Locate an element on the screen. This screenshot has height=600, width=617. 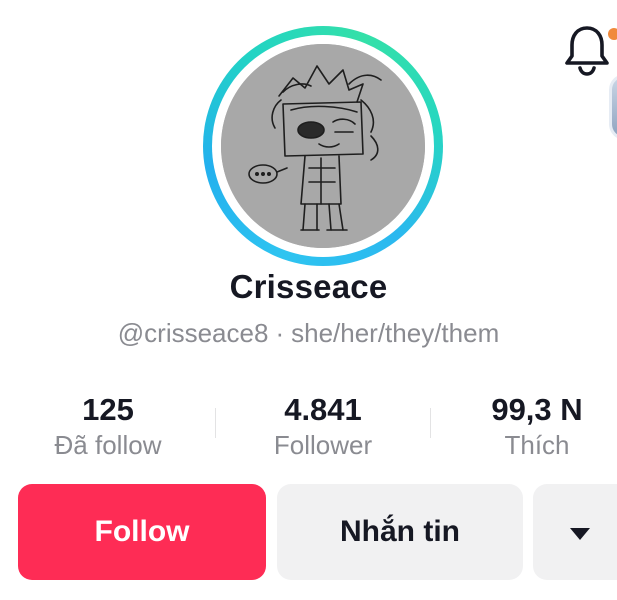
message-button: Nhắn tin is located at coordinates (400, 532).